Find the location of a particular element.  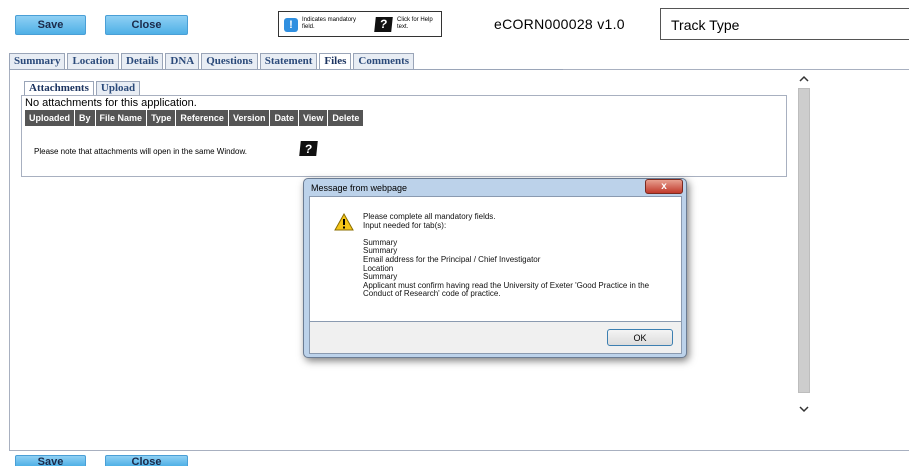

tab-comments: Comments is located at coordinates (384, 61).